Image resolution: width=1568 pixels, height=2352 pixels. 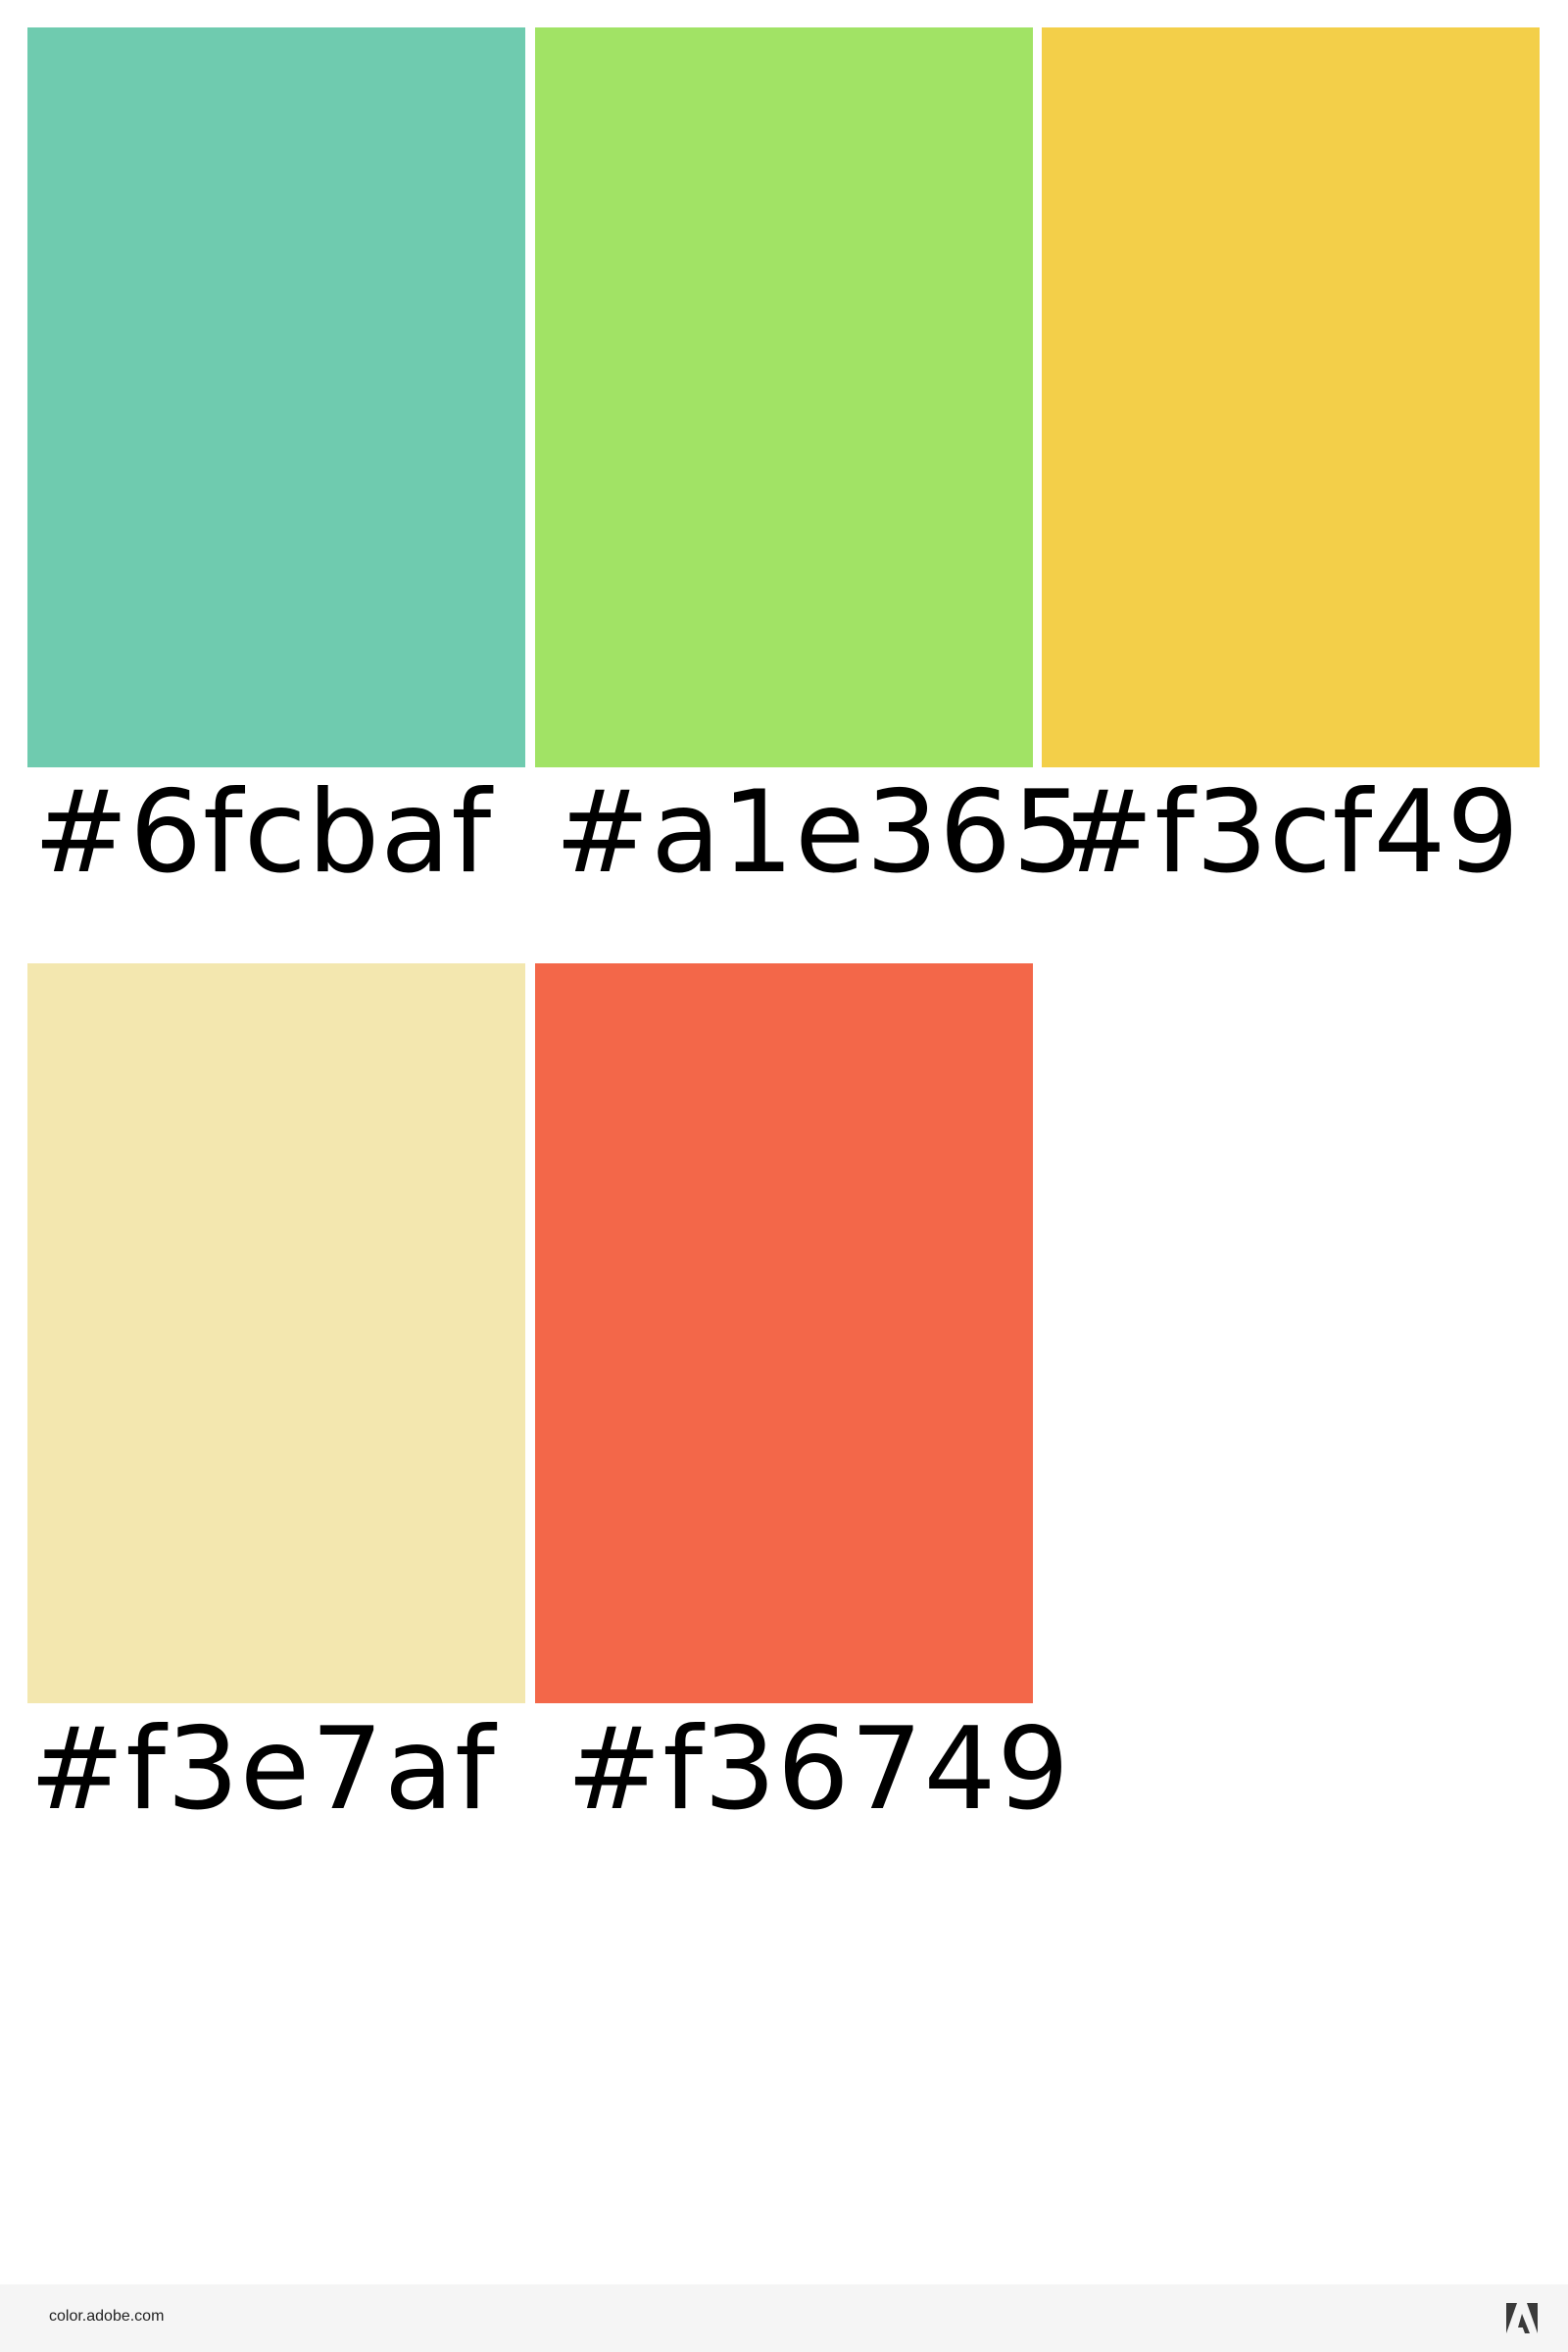 I want to click on footer-site-link: color.adobe.com, so click(x=106, y=2317).